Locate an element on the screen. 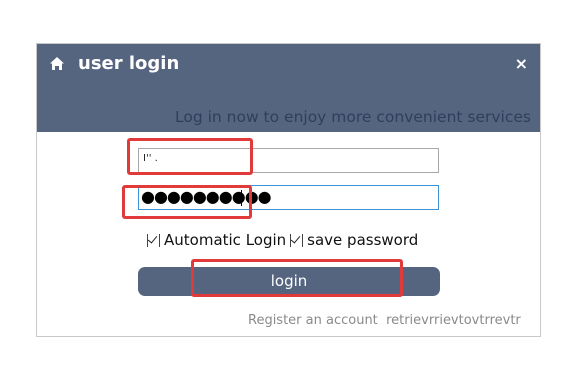 The width and height of the screenshot is (581, 370). auto-login-checkbox is located at coordinates (153, 239).